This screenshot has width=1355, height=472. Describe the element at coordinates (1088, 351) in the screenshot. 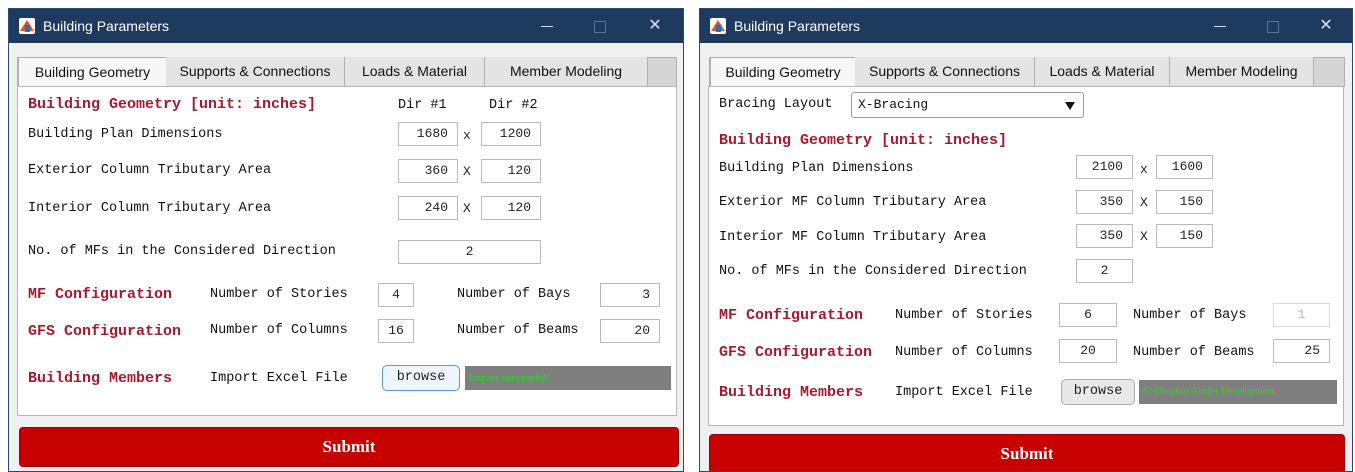

I see `columns-field: 20` at that location.